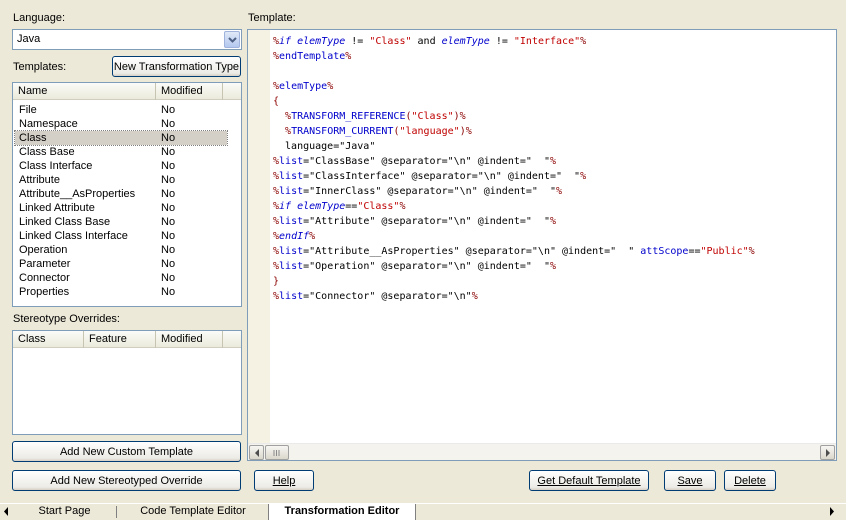 This screenshot has height=520, width=846. What do you see at coordinates (56, 166) in the screenshot?
I see `template-name: Class Interface` at bounding box center [56, 166].